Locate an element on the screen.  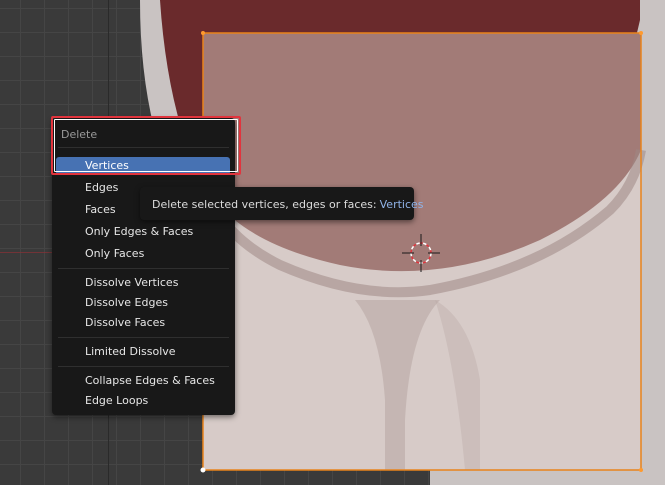
menu-item-label: Limited Dissolve is located at coordinates (130, 351).